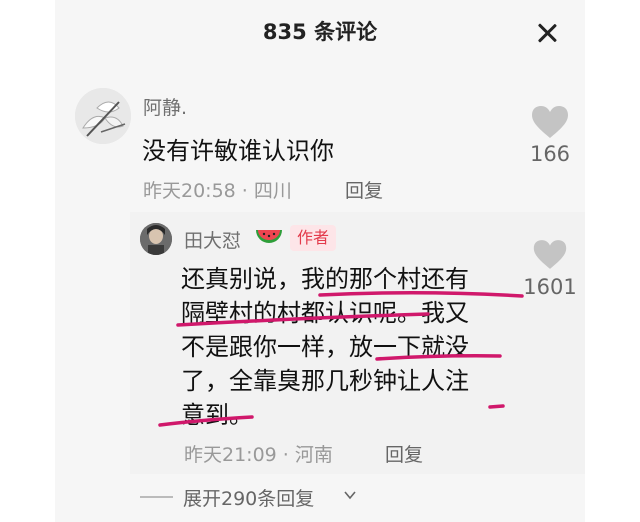 The height and width of the screenshot is (522, 640). I want to click on reply-like-count: 1601, so click(550, 287).